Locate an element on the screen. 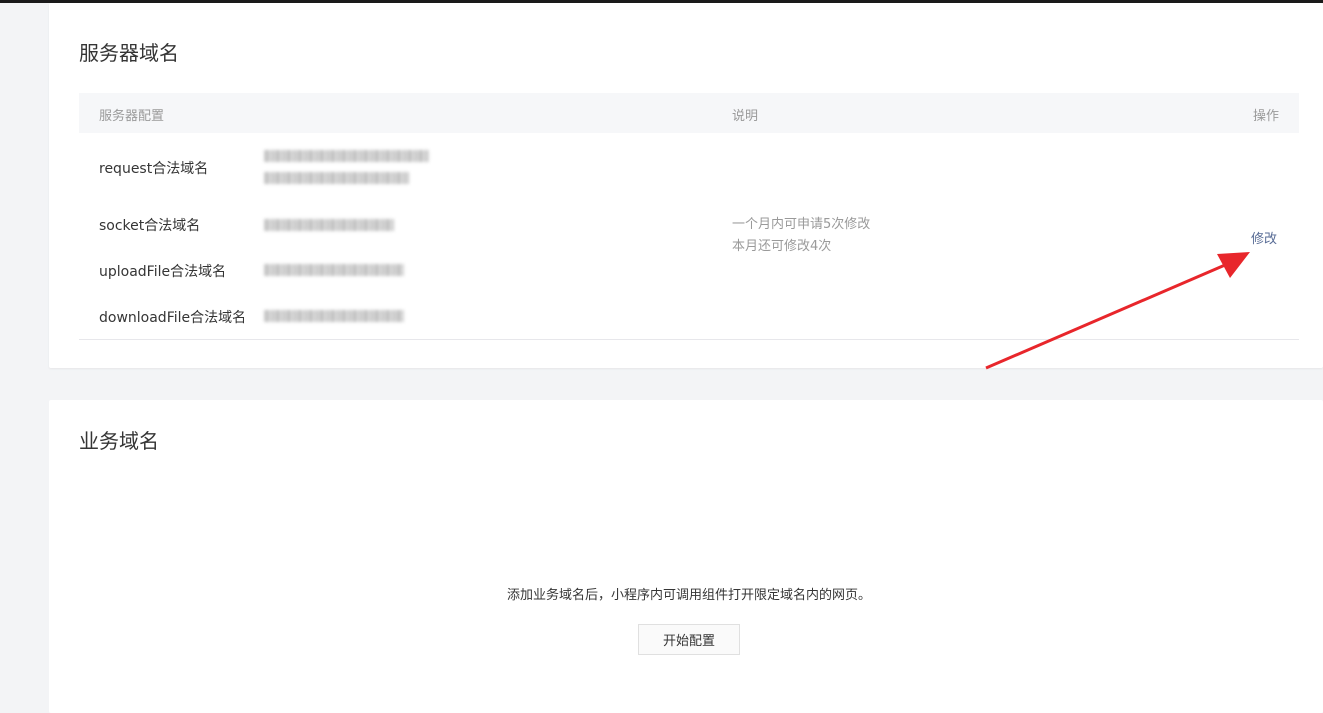 This screenshot has height=713, width=1323. row-label-downloadfile: downloadFile合法域名 is located at coordinates (173, 318).